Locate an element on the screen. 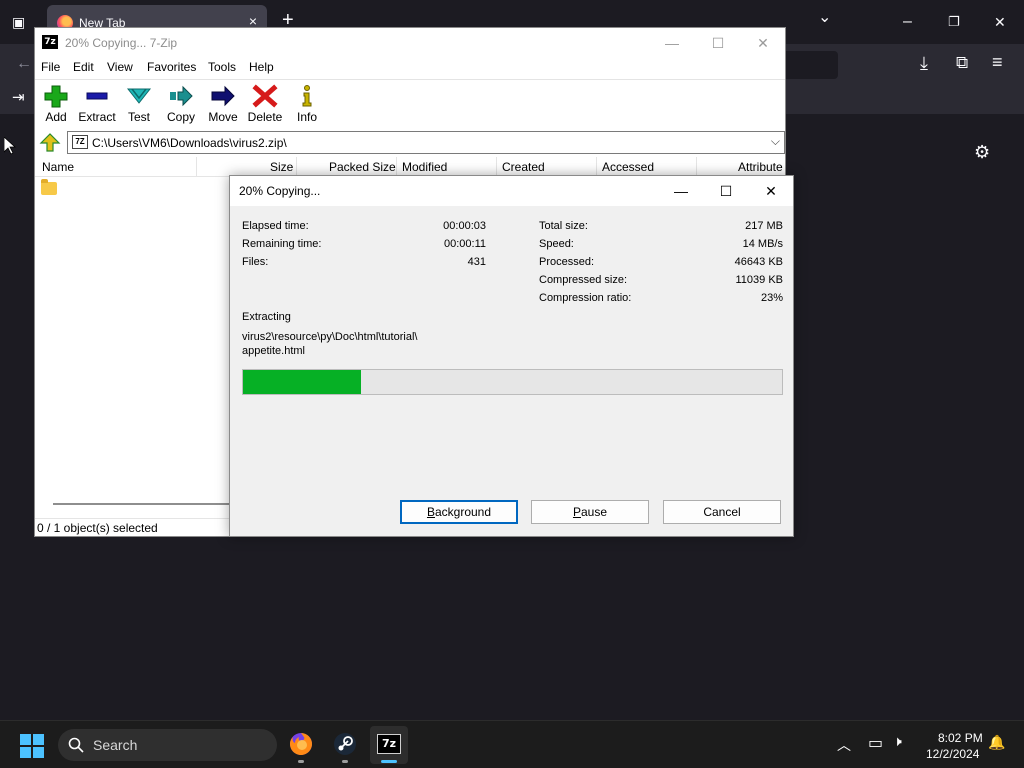 This screenshot has height=768, width=1024. dialog-title-bar: 20% Copying... — ☐ ✕ is located at coordinates (511, 191).